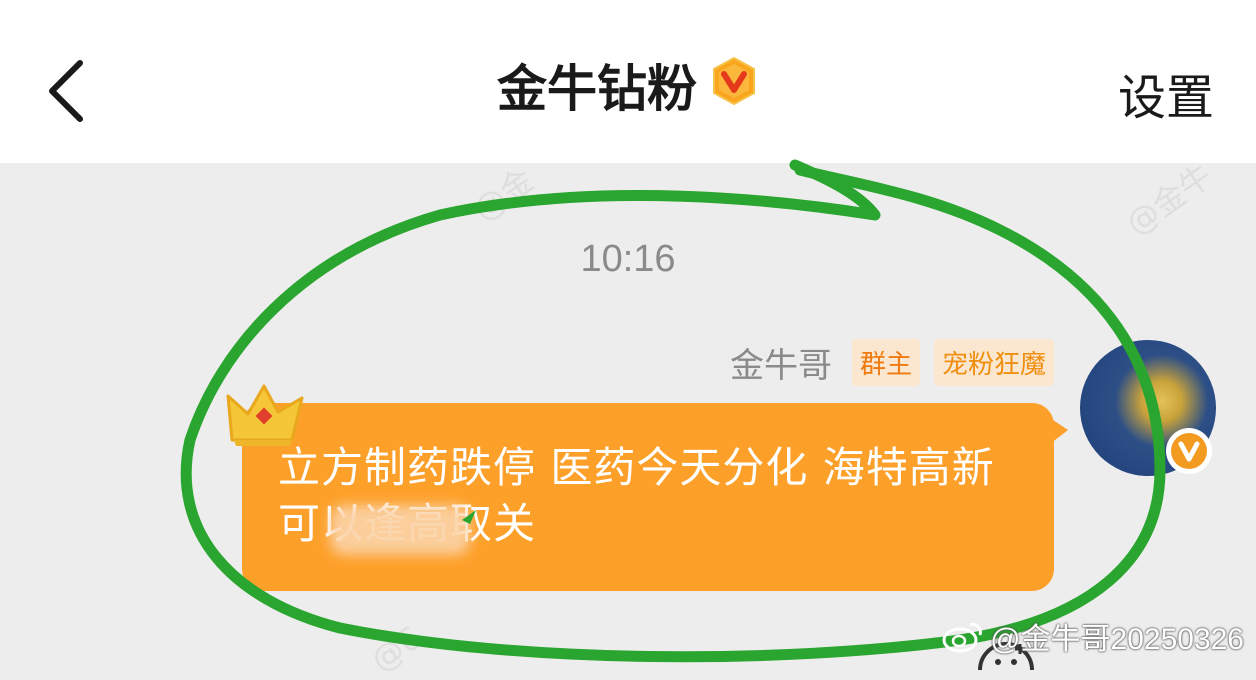 Image resolution: width=1256 pixels, height=680 pixels. Describe the element at coordinates (628, 259) in the screenshot. I see `message-timestamp: 10:16` at that location.